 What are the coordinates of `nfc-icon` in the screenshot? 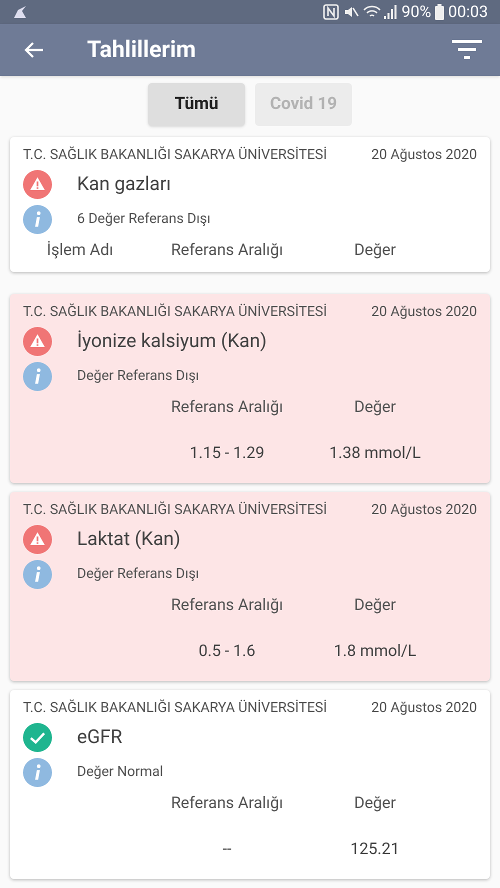 It's located at (331, 12).